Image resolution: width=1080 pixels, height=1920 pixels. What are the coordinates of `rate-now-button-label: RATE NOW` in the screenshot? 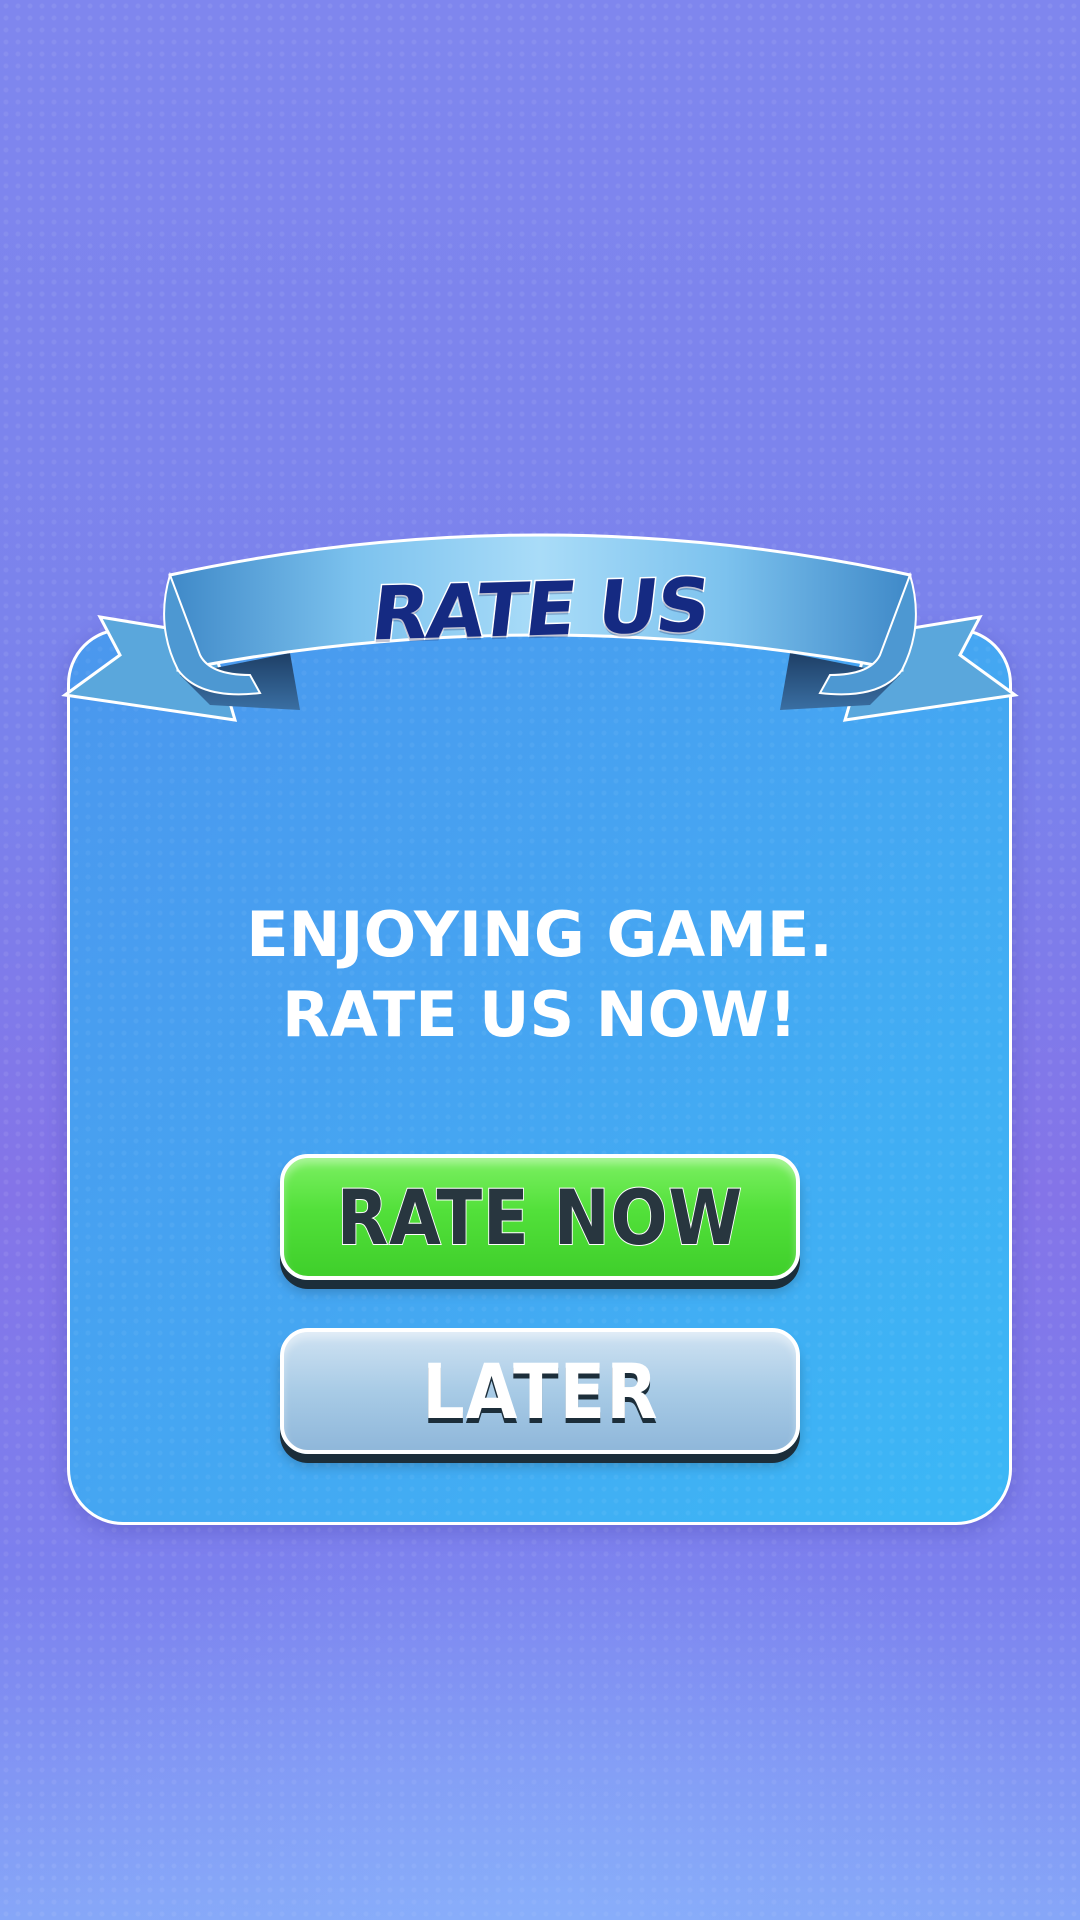 It's located at (540, 1217).